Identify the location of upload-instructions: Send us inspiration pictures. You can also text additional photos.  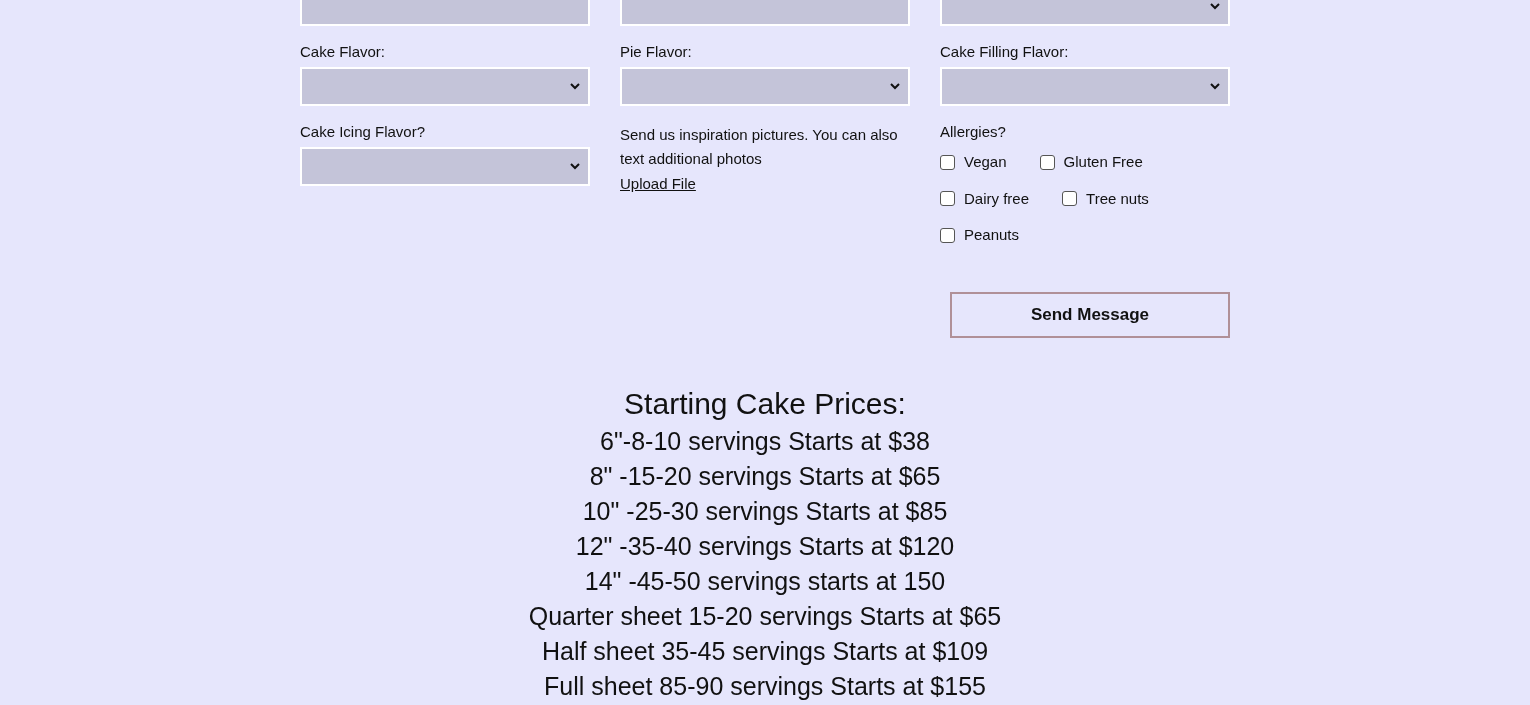
(759, 147).